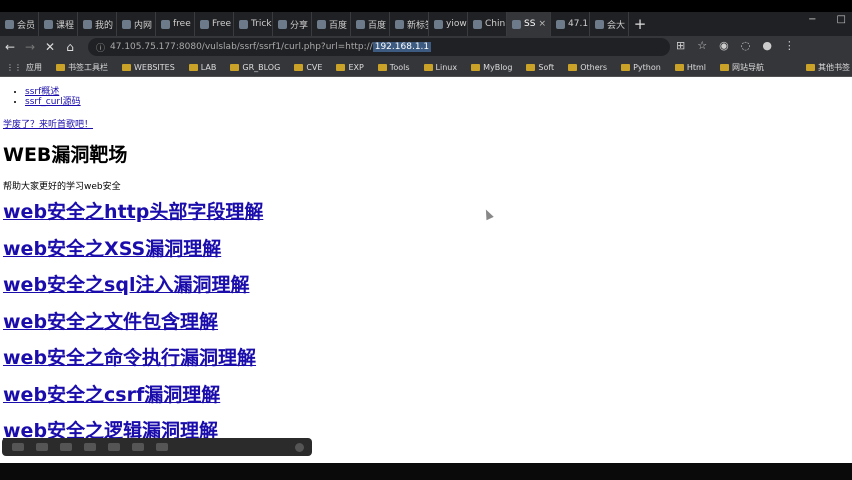 This screenshot has width=852, height=480. What do you see at coordinates (24, 67) in the screenshot?
I see `apps-button: ⋮⋮ 应用` at bounding box center [24, 67].